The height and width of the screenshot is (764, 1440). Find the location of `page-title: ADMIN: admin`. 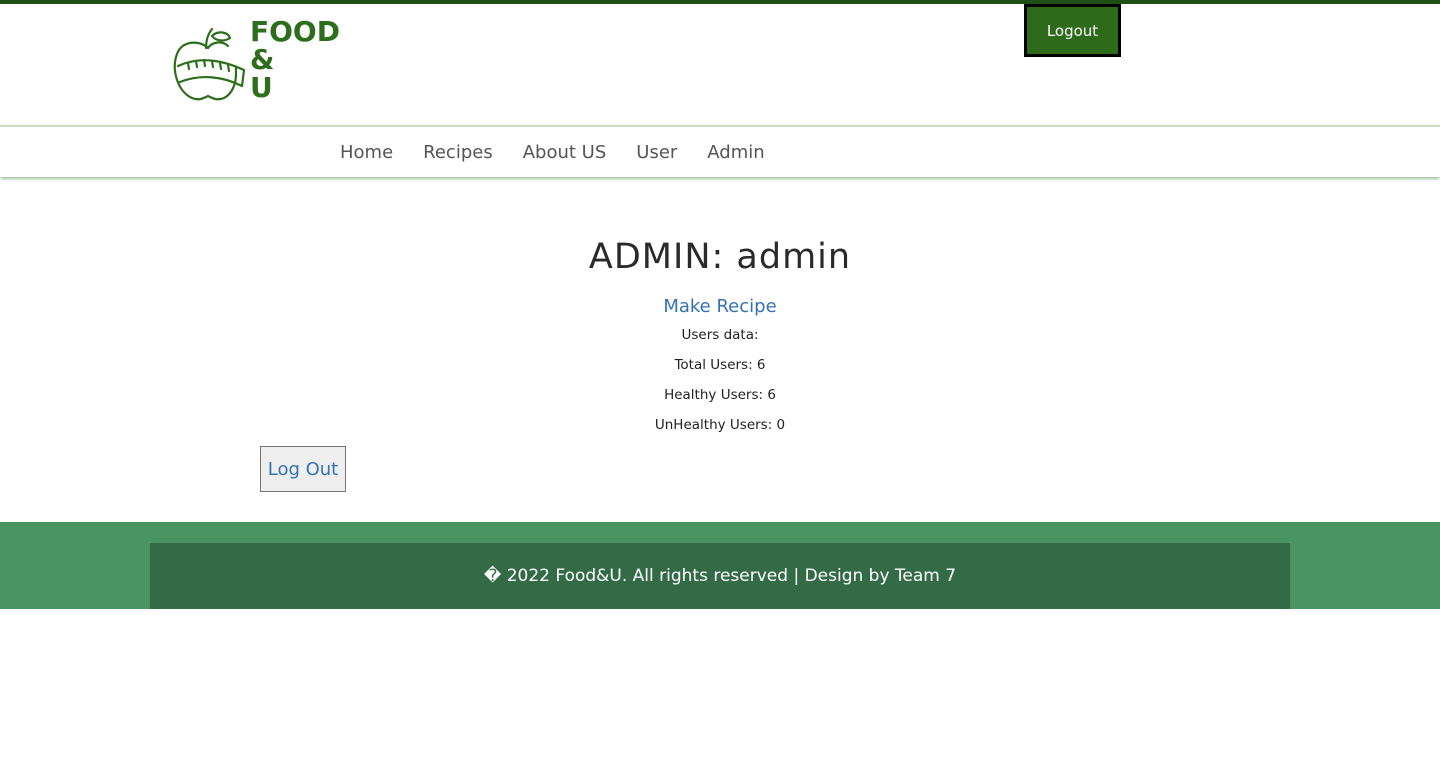

page-title: ADMIN: admin is located at coordinates (720, 257).